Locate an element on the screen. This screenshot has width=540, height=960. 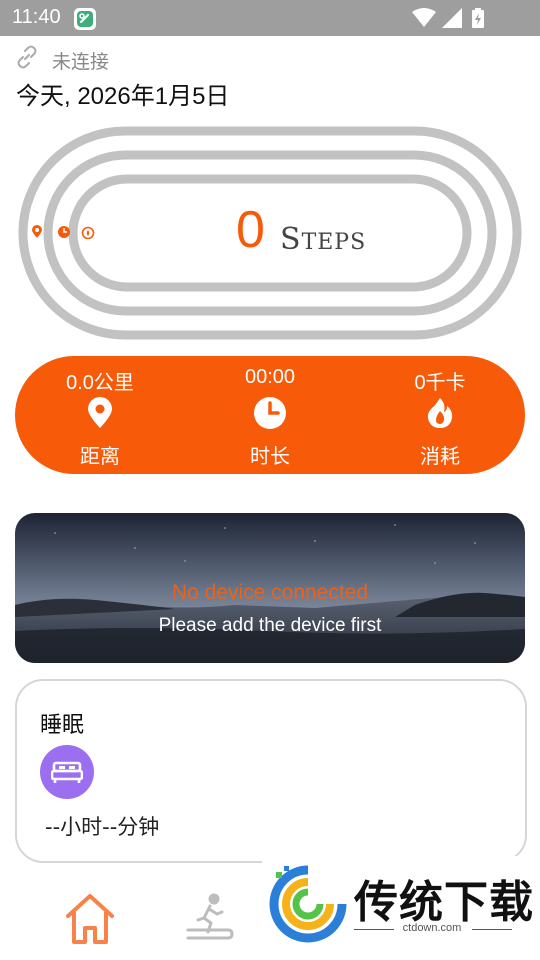
battery-icon is located at coordinates (478, 18).